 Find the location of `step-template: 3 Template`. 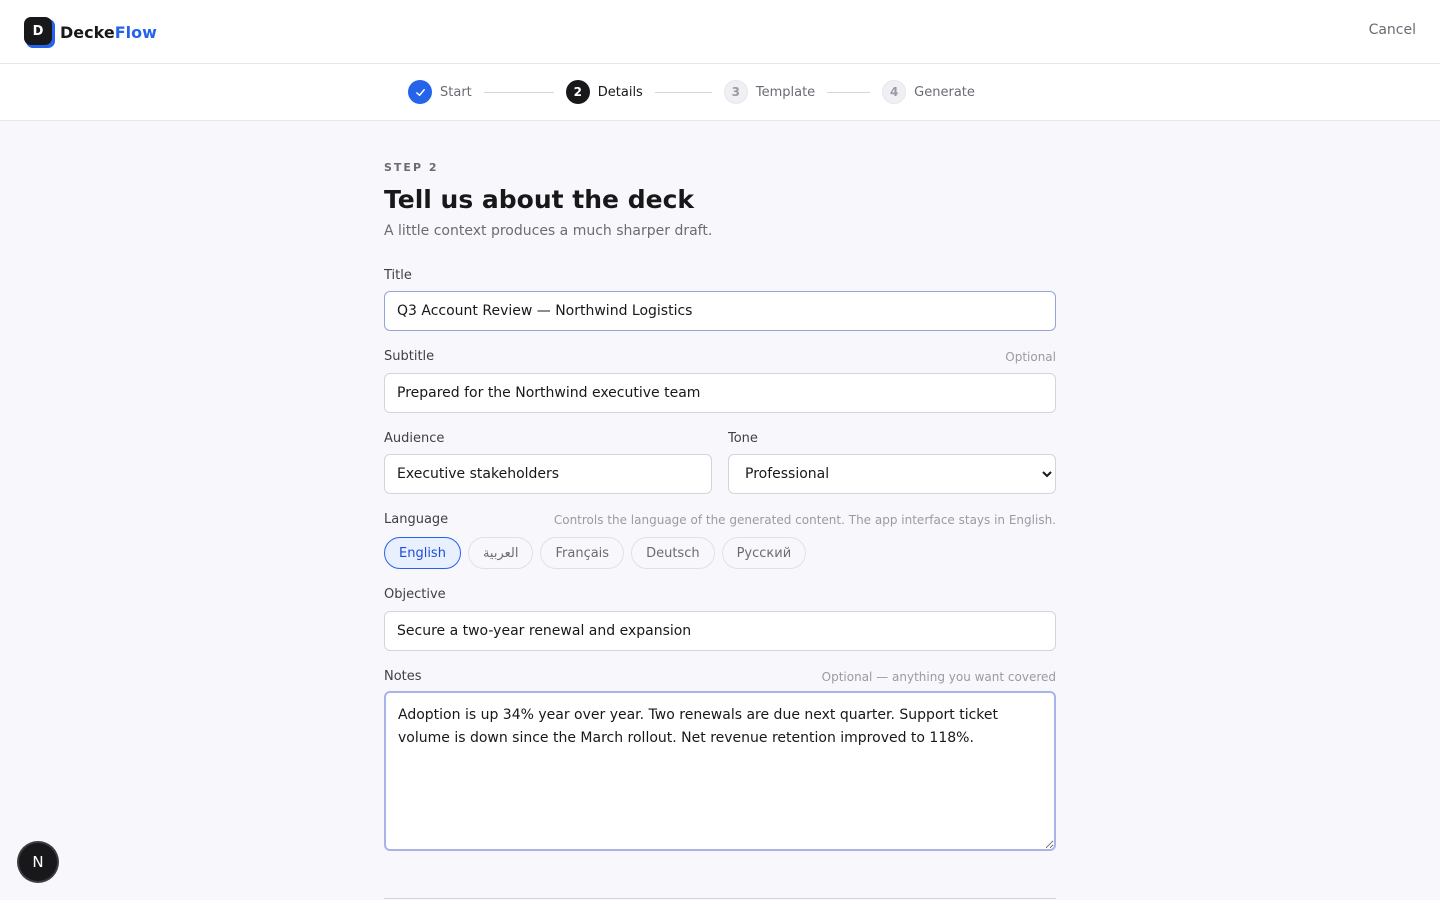

step-template: 3 Template is located at coordinates (769, 92).